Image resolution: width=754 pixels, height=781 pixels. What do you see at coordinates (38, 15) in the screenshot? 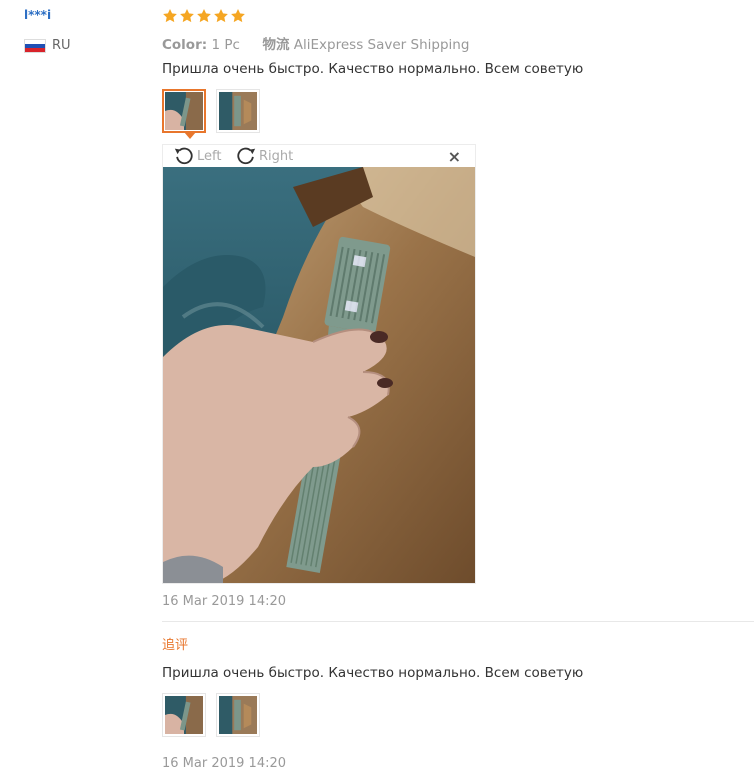
I see `reviewer-name: l***i` at bounding box center [38, 15].